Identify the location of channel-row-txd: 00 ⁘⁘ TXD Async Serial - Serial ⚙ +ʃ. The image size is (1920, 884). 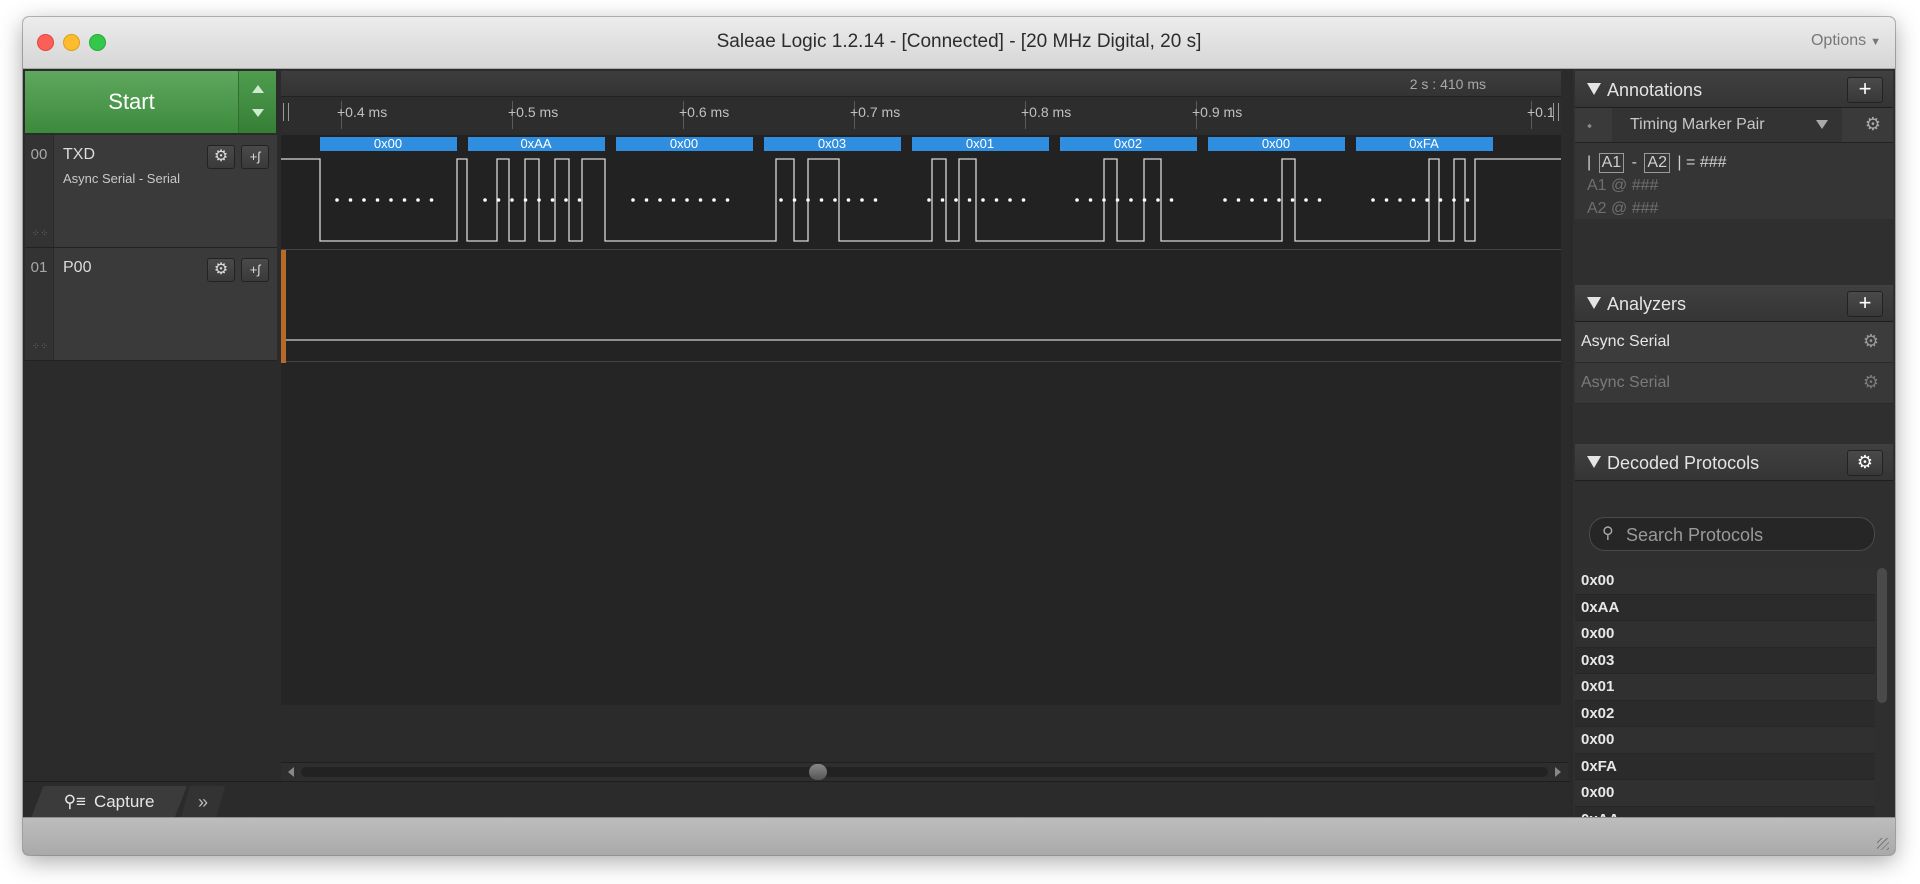
(151, 191).